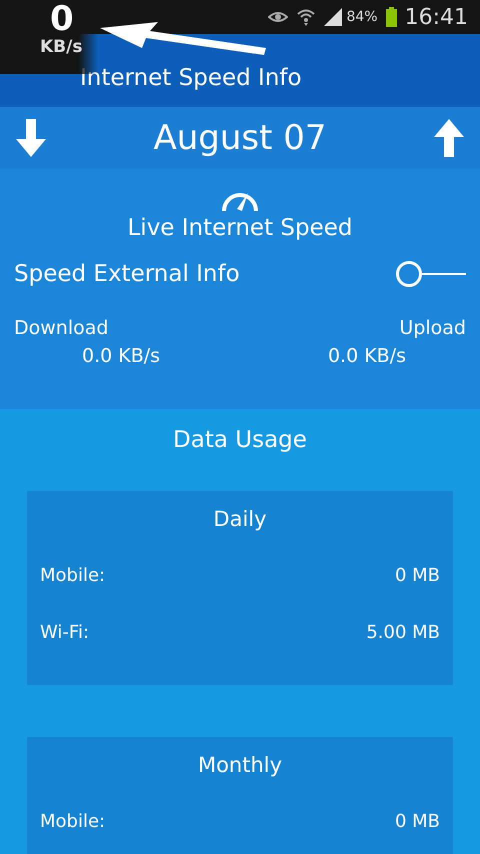 The width and height of the screenshot is (480, 854). Describe the element at coordinates (432, 328) in the screenshot. I see `upload-label: Upload` at that location.